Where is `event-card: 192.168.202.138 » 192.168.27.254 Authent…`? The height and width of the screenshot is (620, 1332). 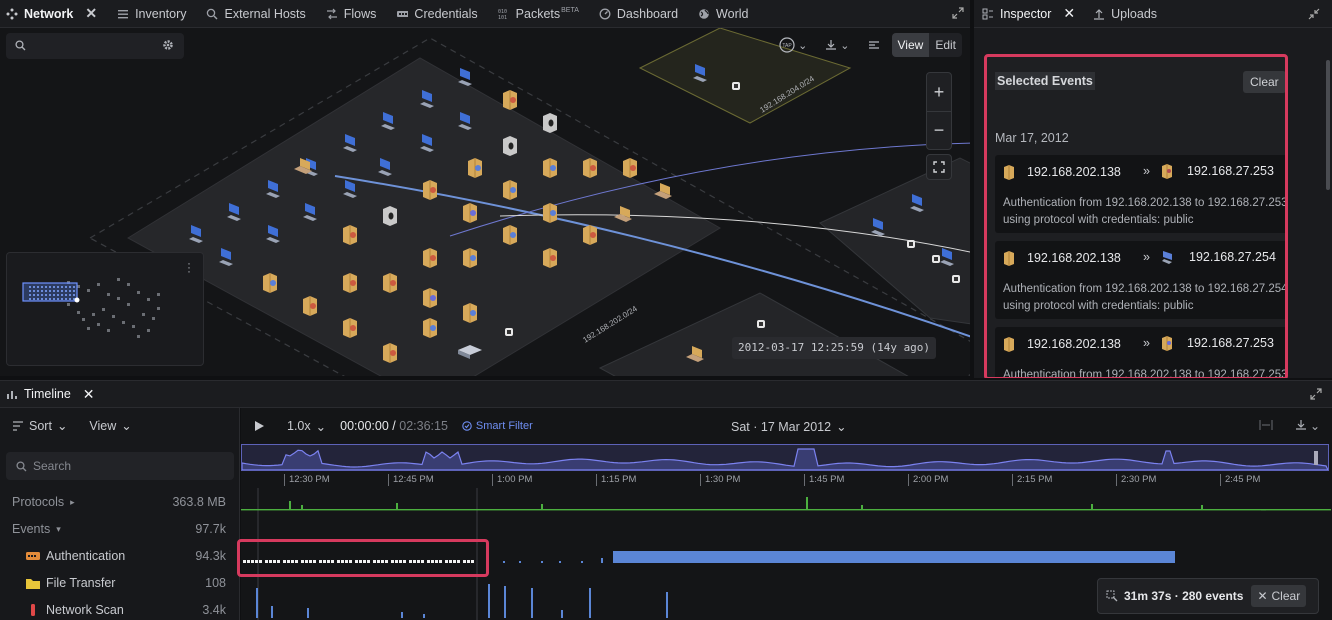 event-card: 192.168.202.138 » 192.168.27.254 Authent… is located at coordinates (1140, 280).